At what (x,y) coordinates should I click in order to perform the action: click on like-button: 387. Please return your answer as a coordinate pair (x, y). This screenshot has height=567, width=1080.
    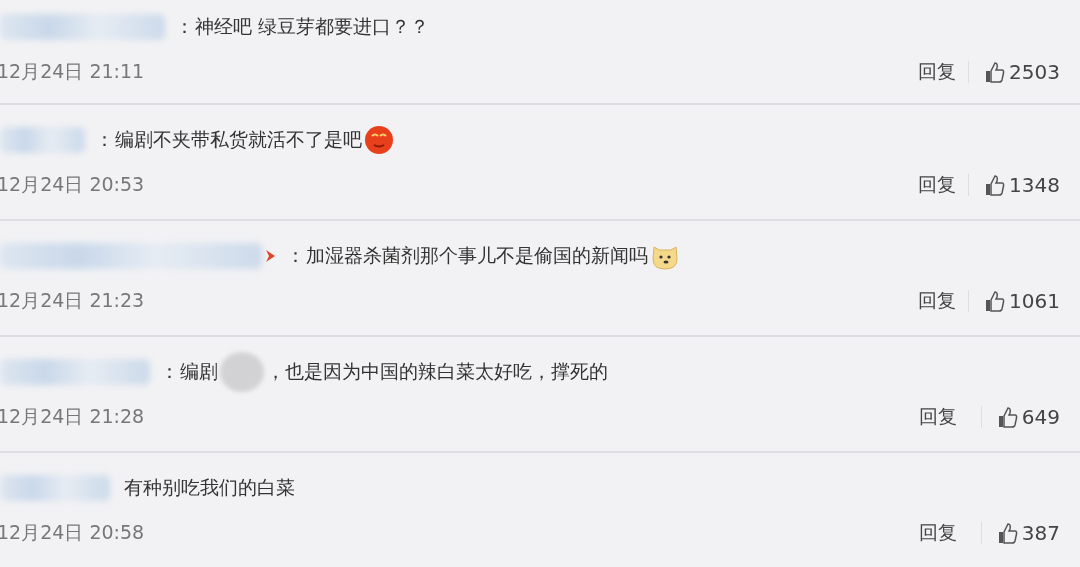
    Looking at the image, I should click on (1028, 533).